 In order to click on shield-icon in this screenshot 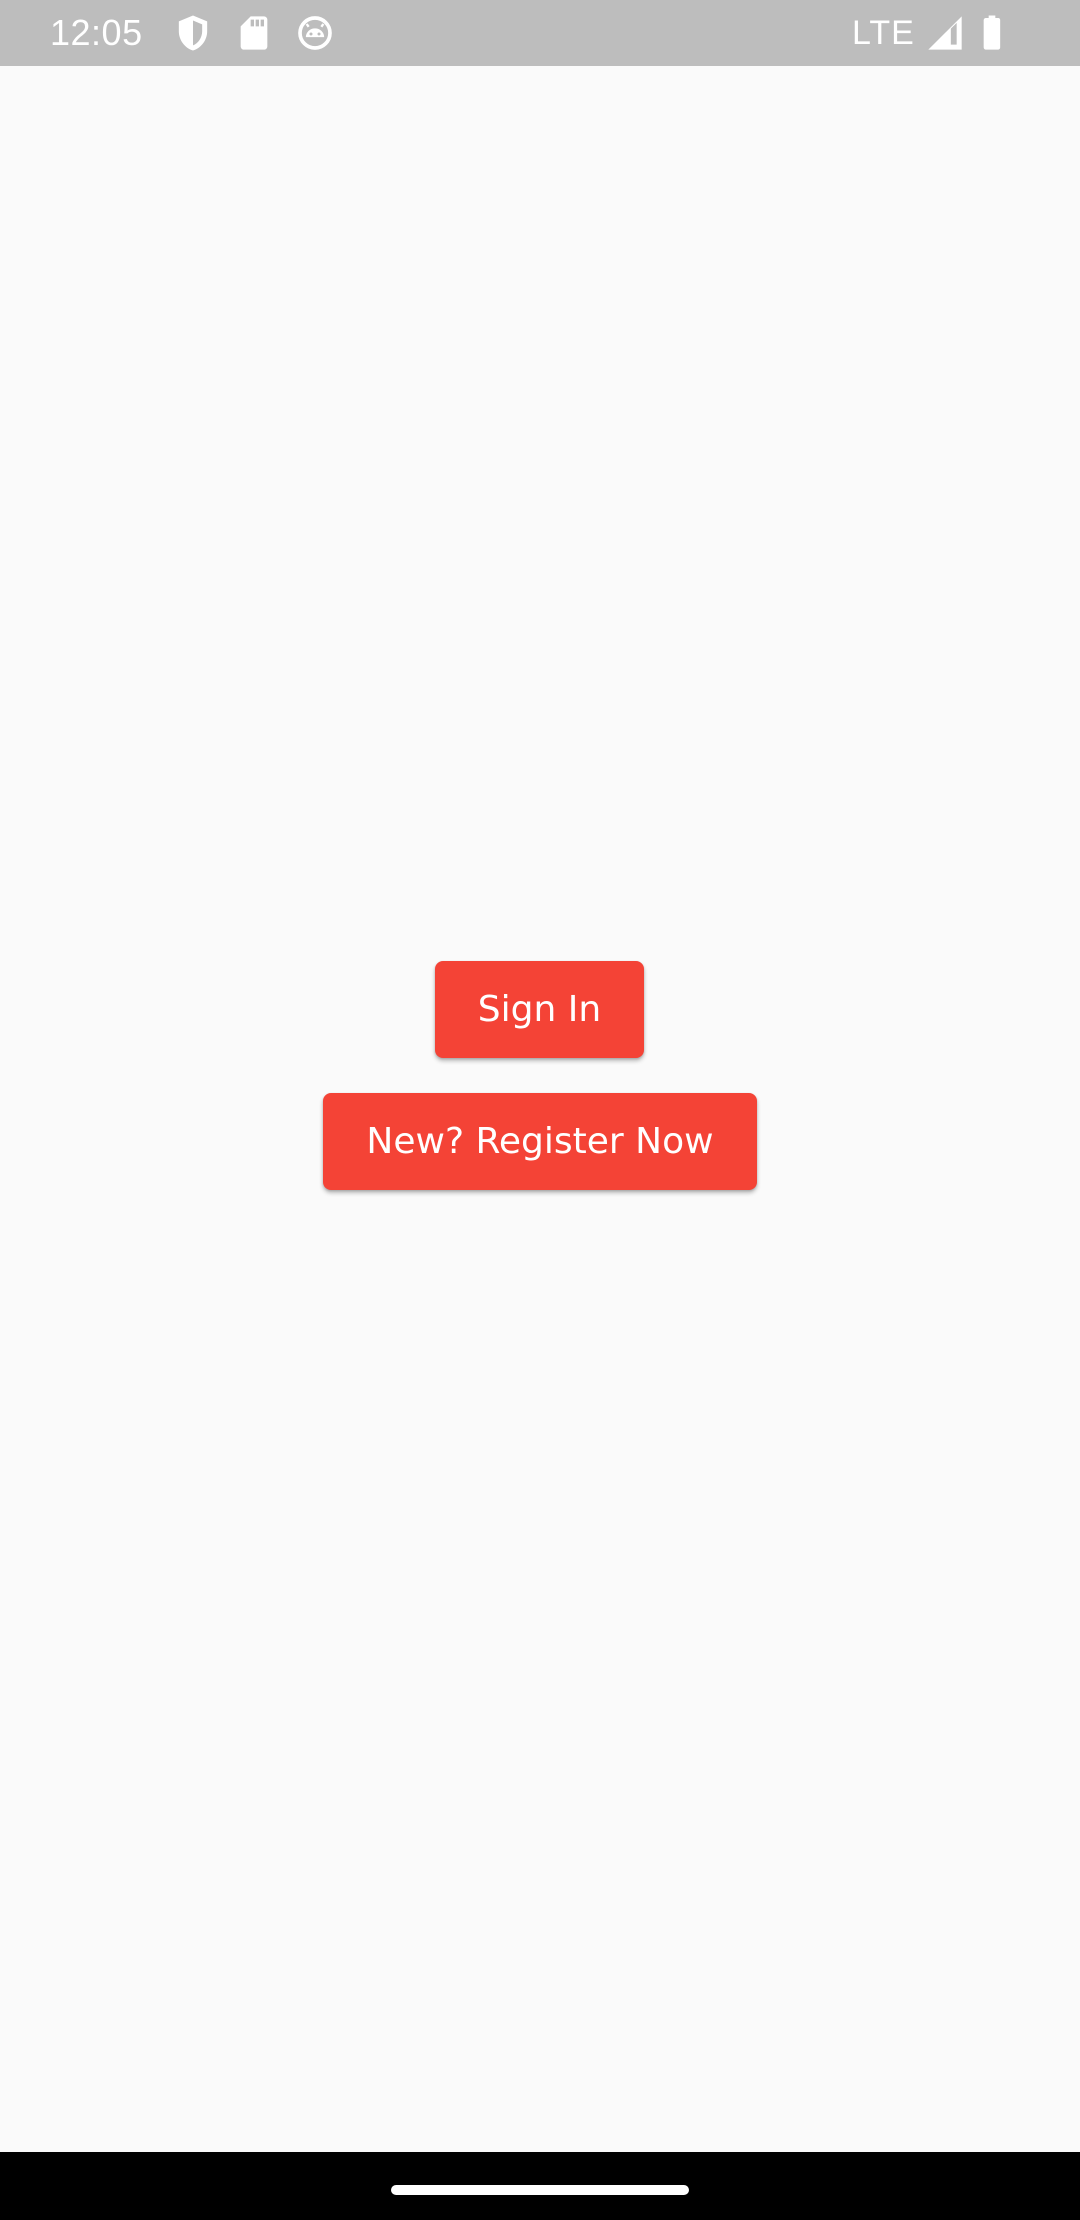, I will do `click(193, 33)`.